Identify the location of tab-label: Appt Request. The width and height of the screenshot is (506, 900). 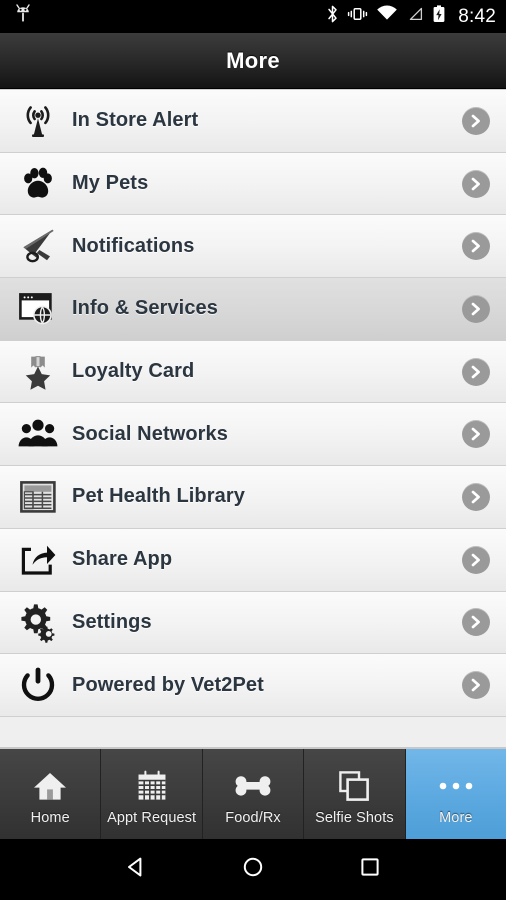
(152, 817).